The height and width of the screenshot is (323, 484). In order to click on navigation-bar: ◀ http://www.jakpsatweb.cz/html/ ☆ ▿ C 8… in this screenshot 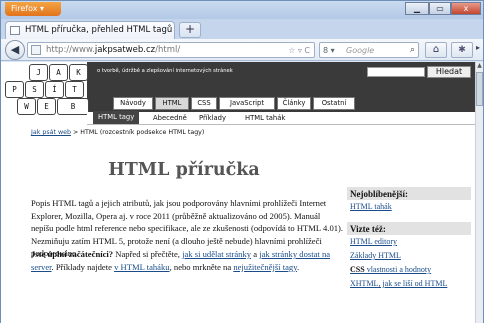, I will do `click(242, 50)`.